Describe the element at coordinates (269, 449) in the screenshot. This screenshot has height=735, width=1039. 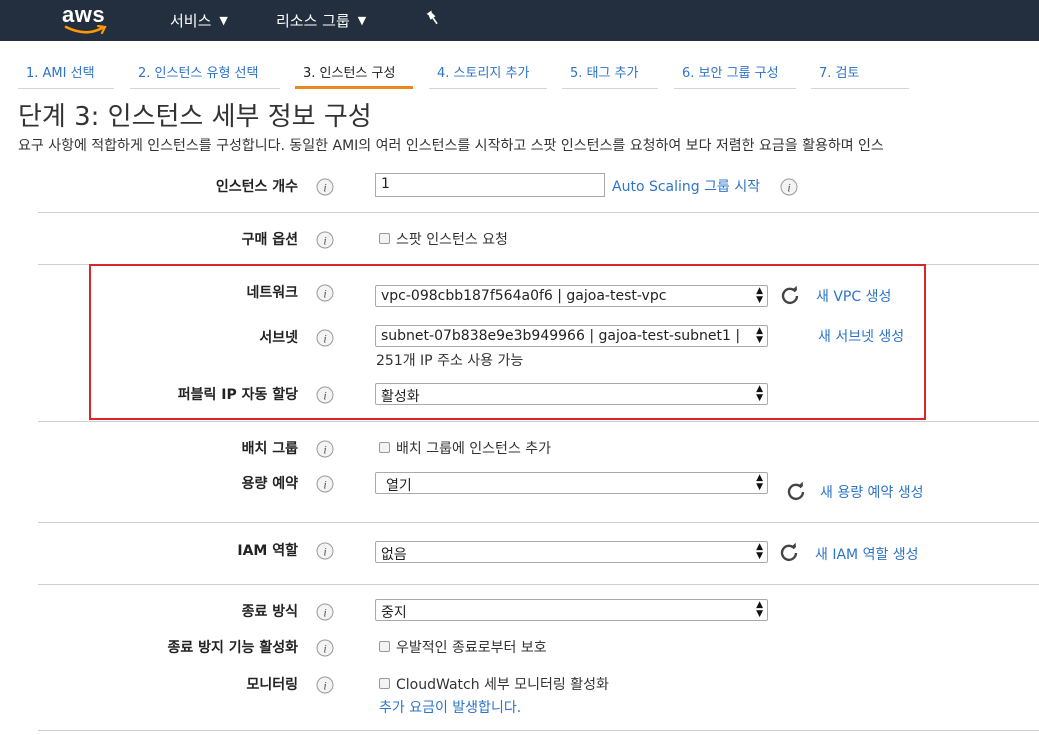
I see `placement-group-label: 배치 그룹` at that location.